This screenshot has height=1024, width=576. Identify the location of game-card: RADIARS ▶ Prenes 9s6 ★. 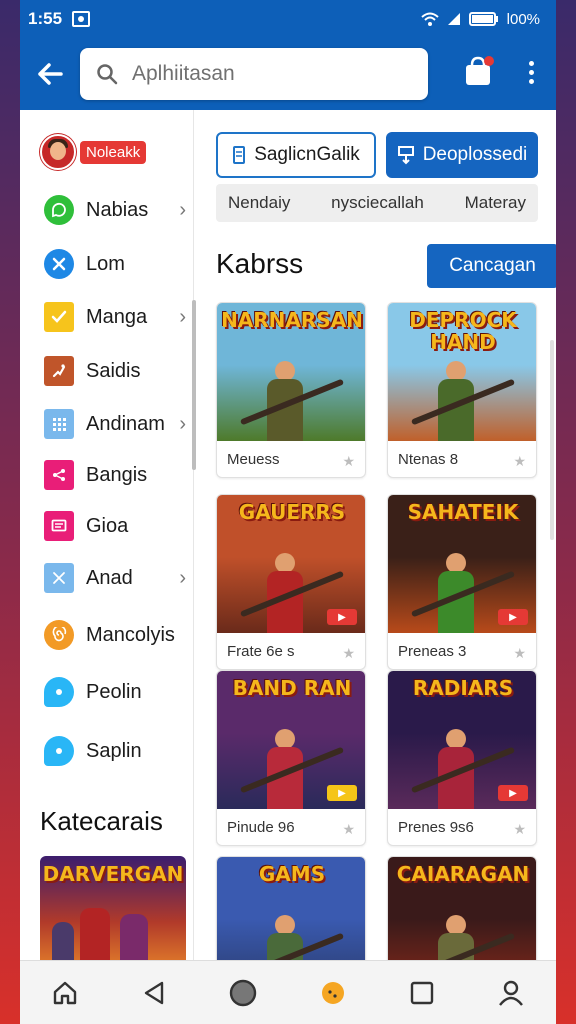
(462, 758).